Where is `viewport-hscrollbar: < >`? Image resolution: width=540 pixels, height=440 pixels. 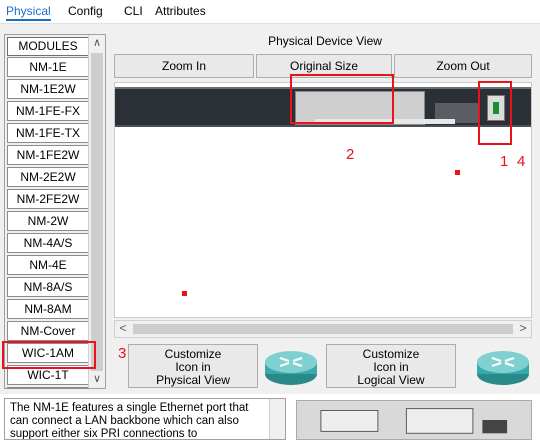
viewport-hscrollbar: < > is located at coordinates (323, 329).